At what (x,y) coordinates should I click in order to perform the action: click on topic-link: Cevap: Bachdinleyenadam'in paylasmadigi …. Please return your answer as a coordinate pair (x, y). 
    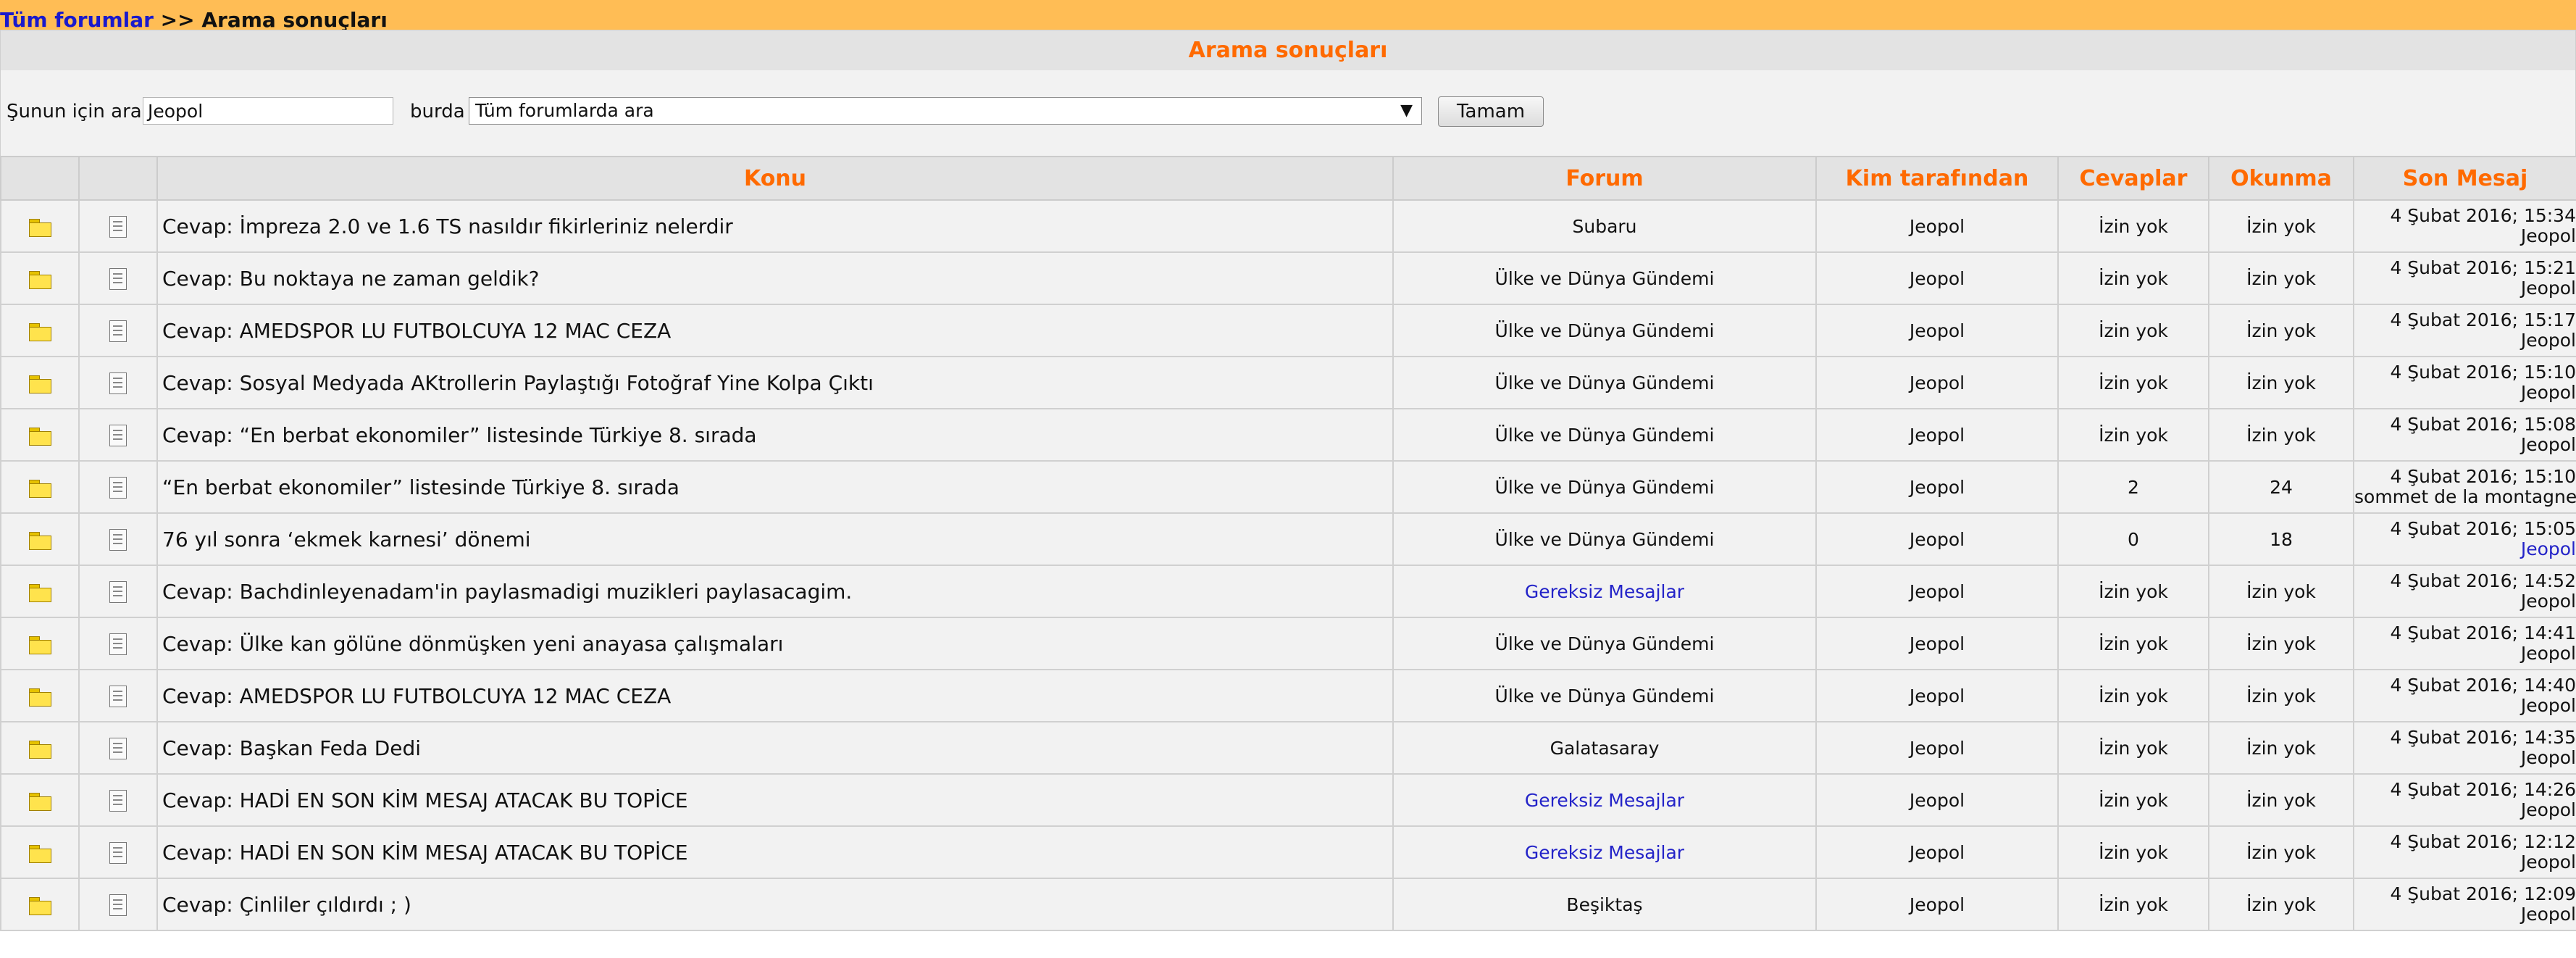
    Looking at the image, I should click on (507, 592).